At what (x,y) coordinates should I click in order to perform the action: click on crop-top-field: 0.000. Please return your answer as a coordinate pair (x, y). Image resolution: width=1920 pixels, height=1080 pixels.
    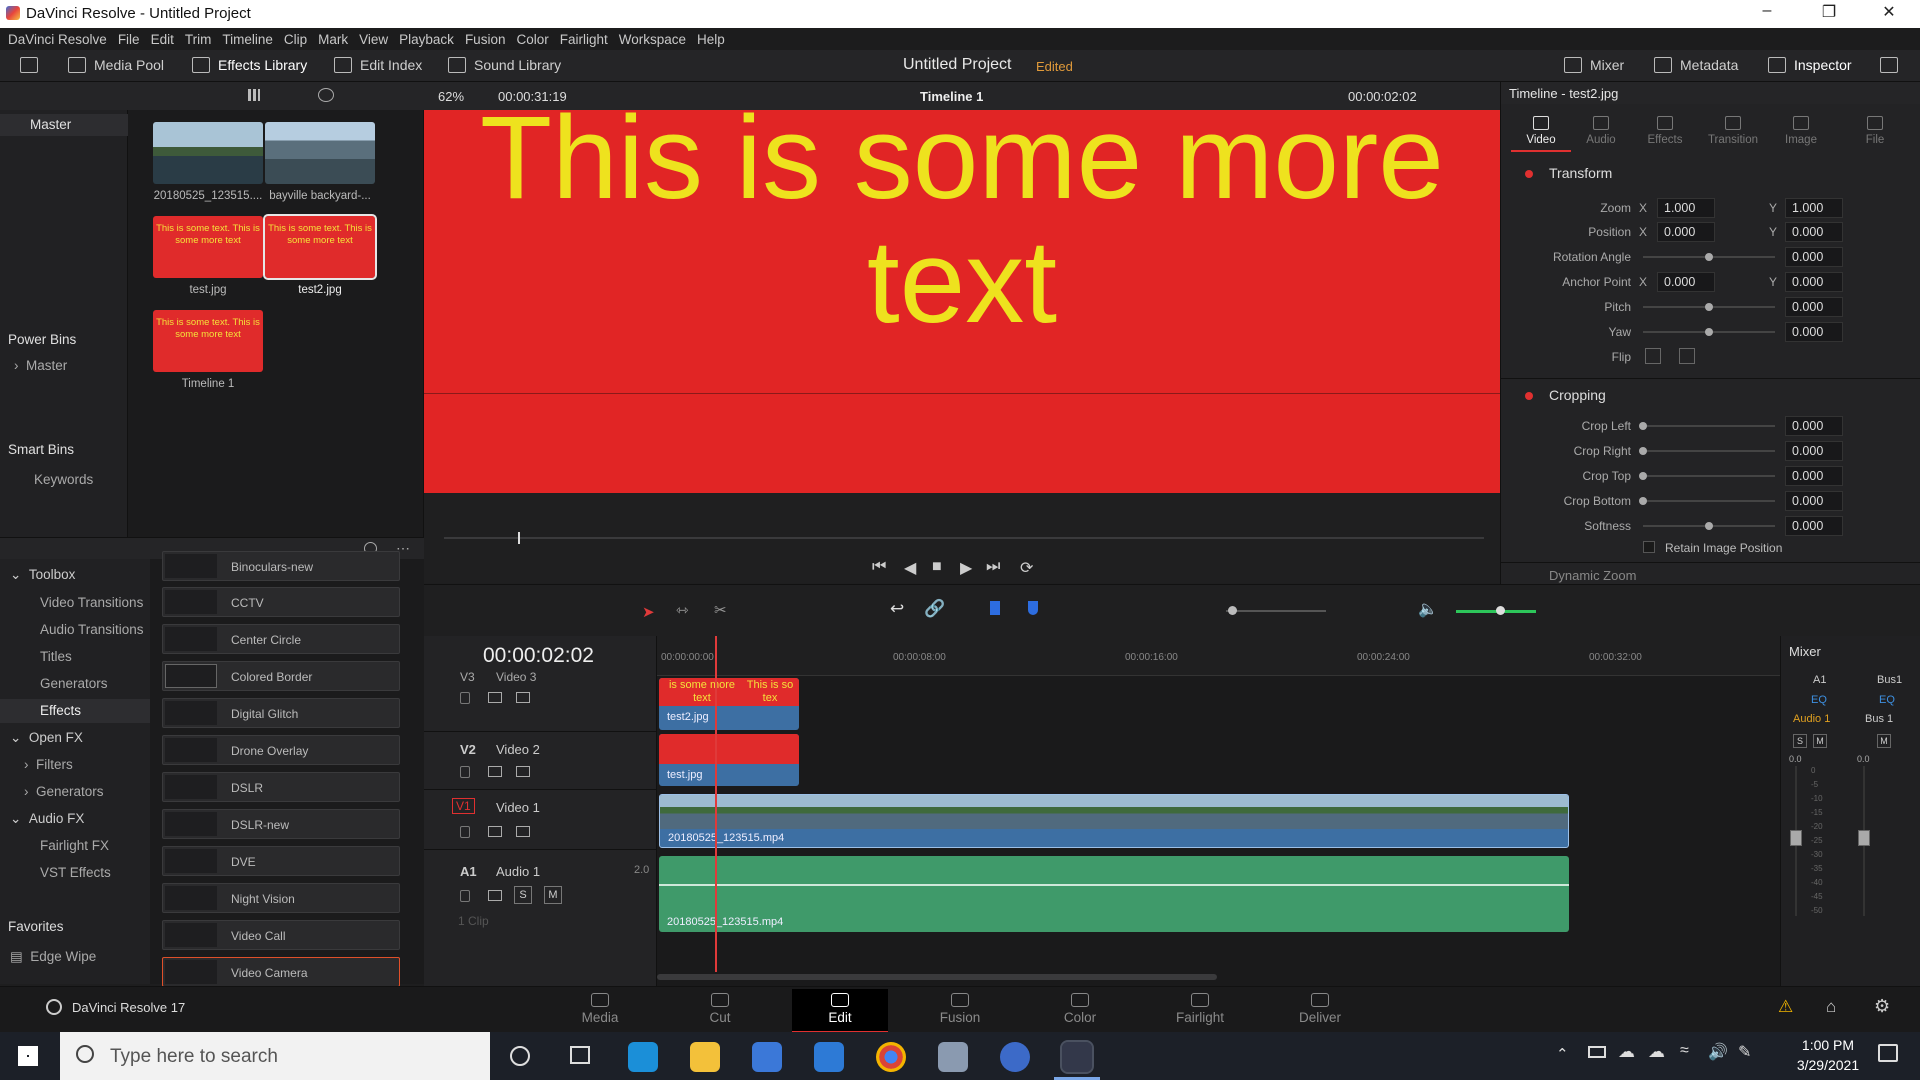
    Looking at the image, I should click on (1814, 476).